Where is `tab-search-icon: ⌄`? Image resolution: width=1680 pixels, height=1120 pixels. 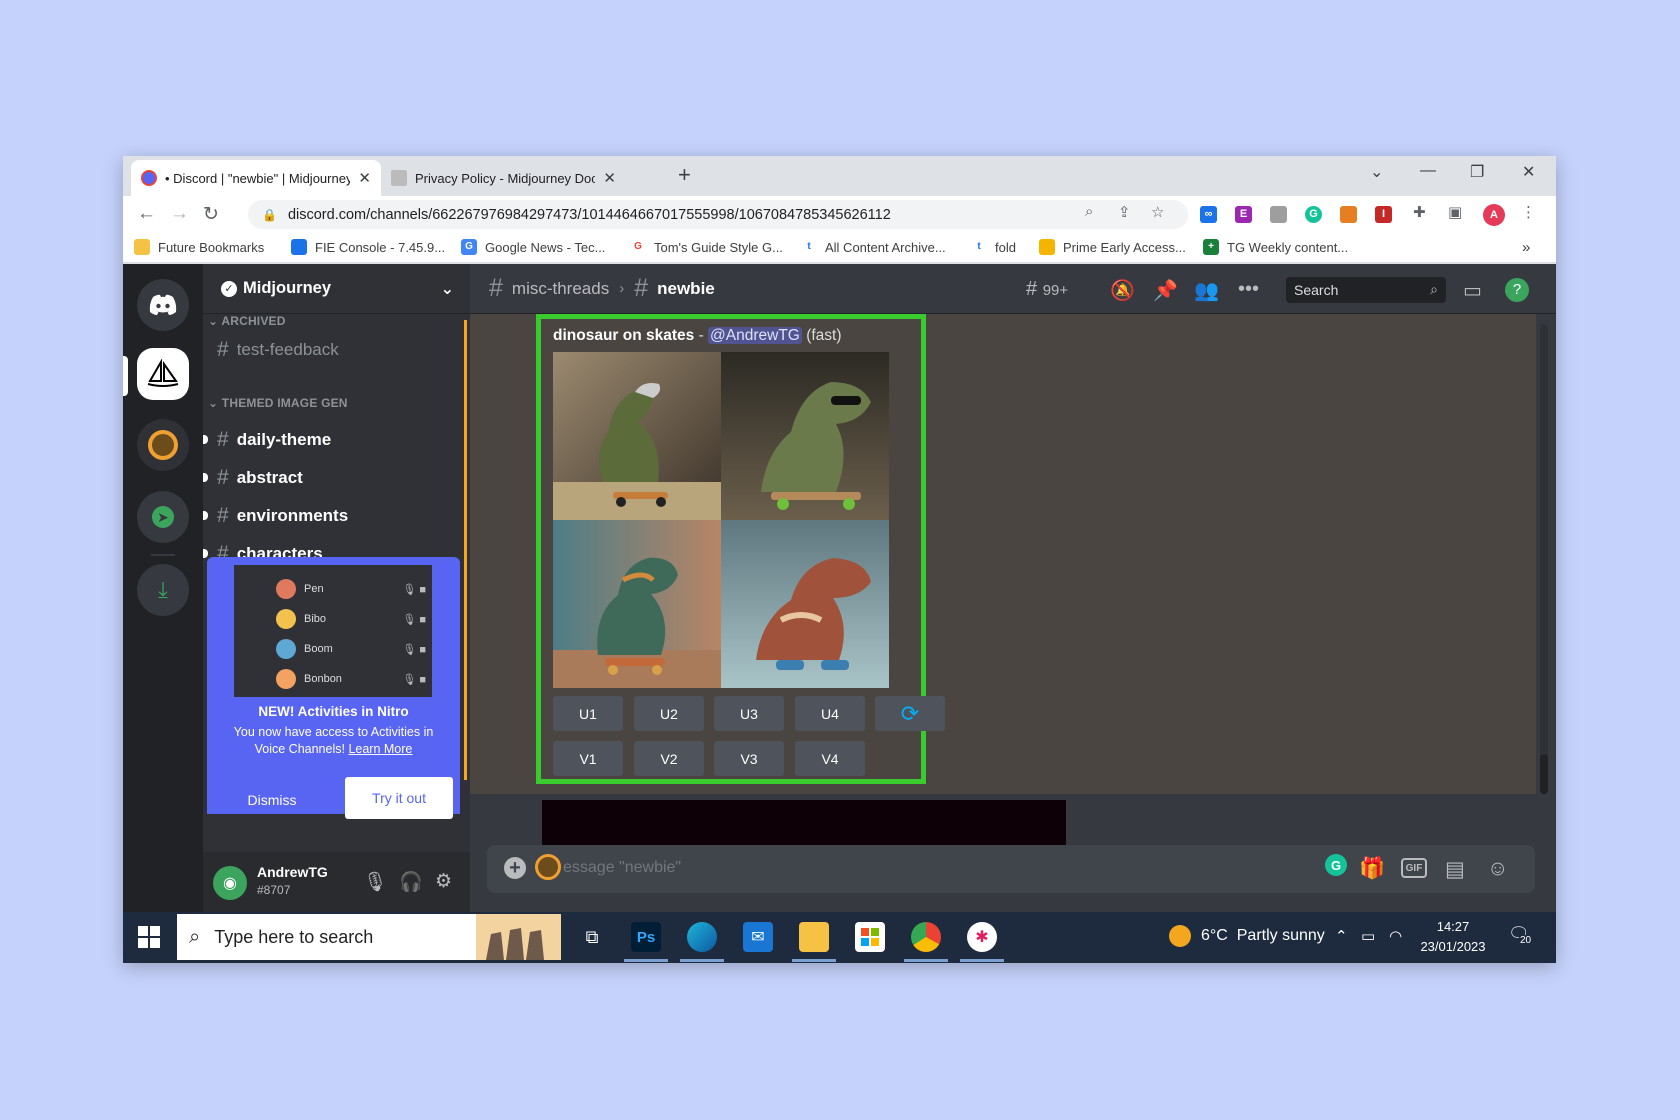 tab-search-icon: ⌄ is located at coordinates (1376, 172).